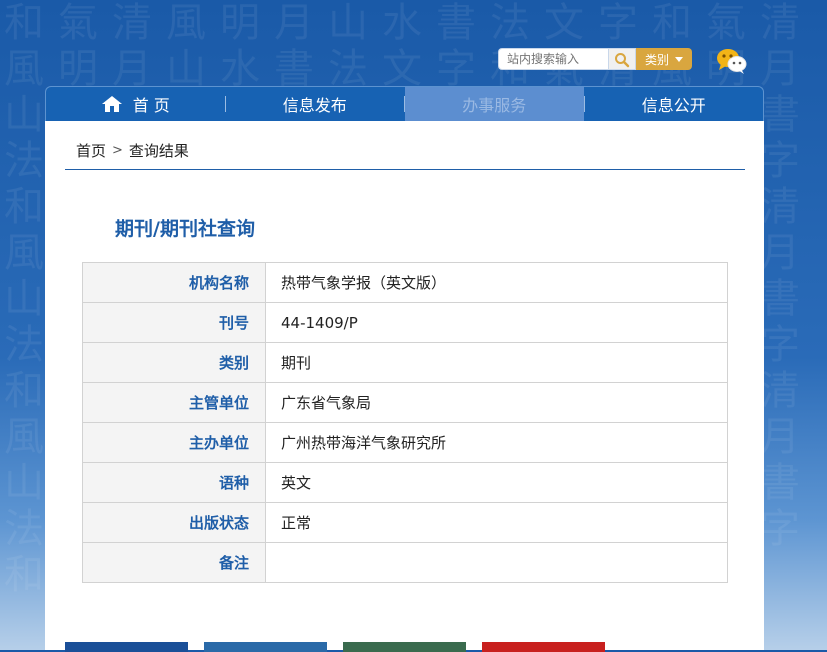  I want to click on field-value: 广州热带海洋气象研究所, so click(496, 442).